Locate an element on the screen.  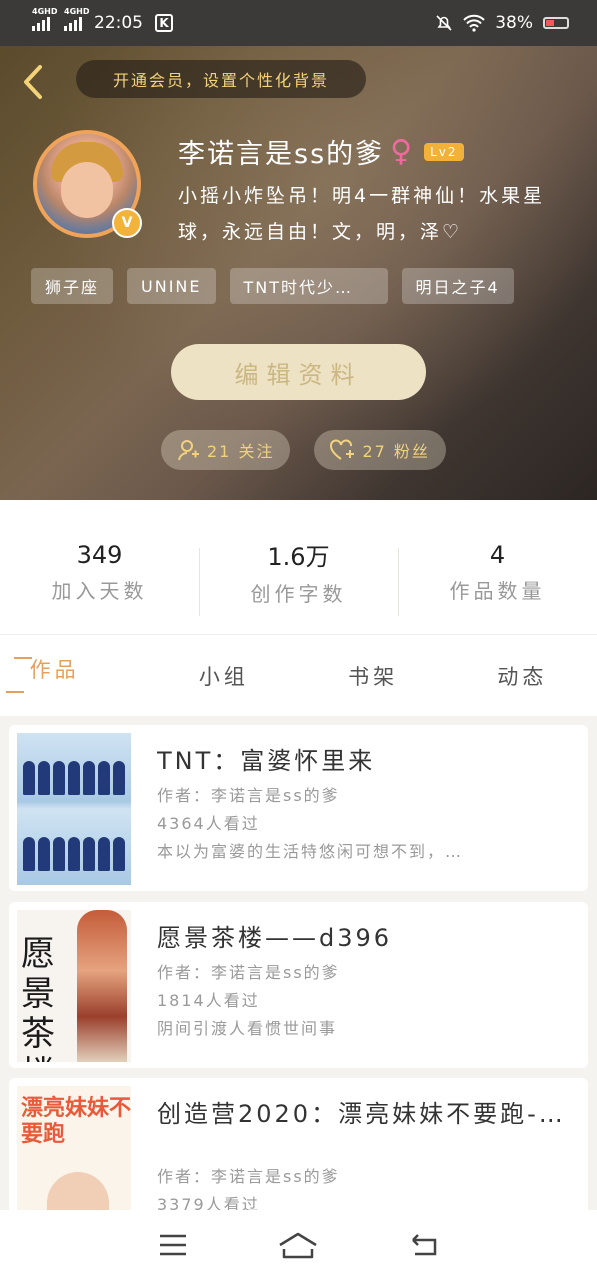
return-icon is located at coordinates (424, 1245).